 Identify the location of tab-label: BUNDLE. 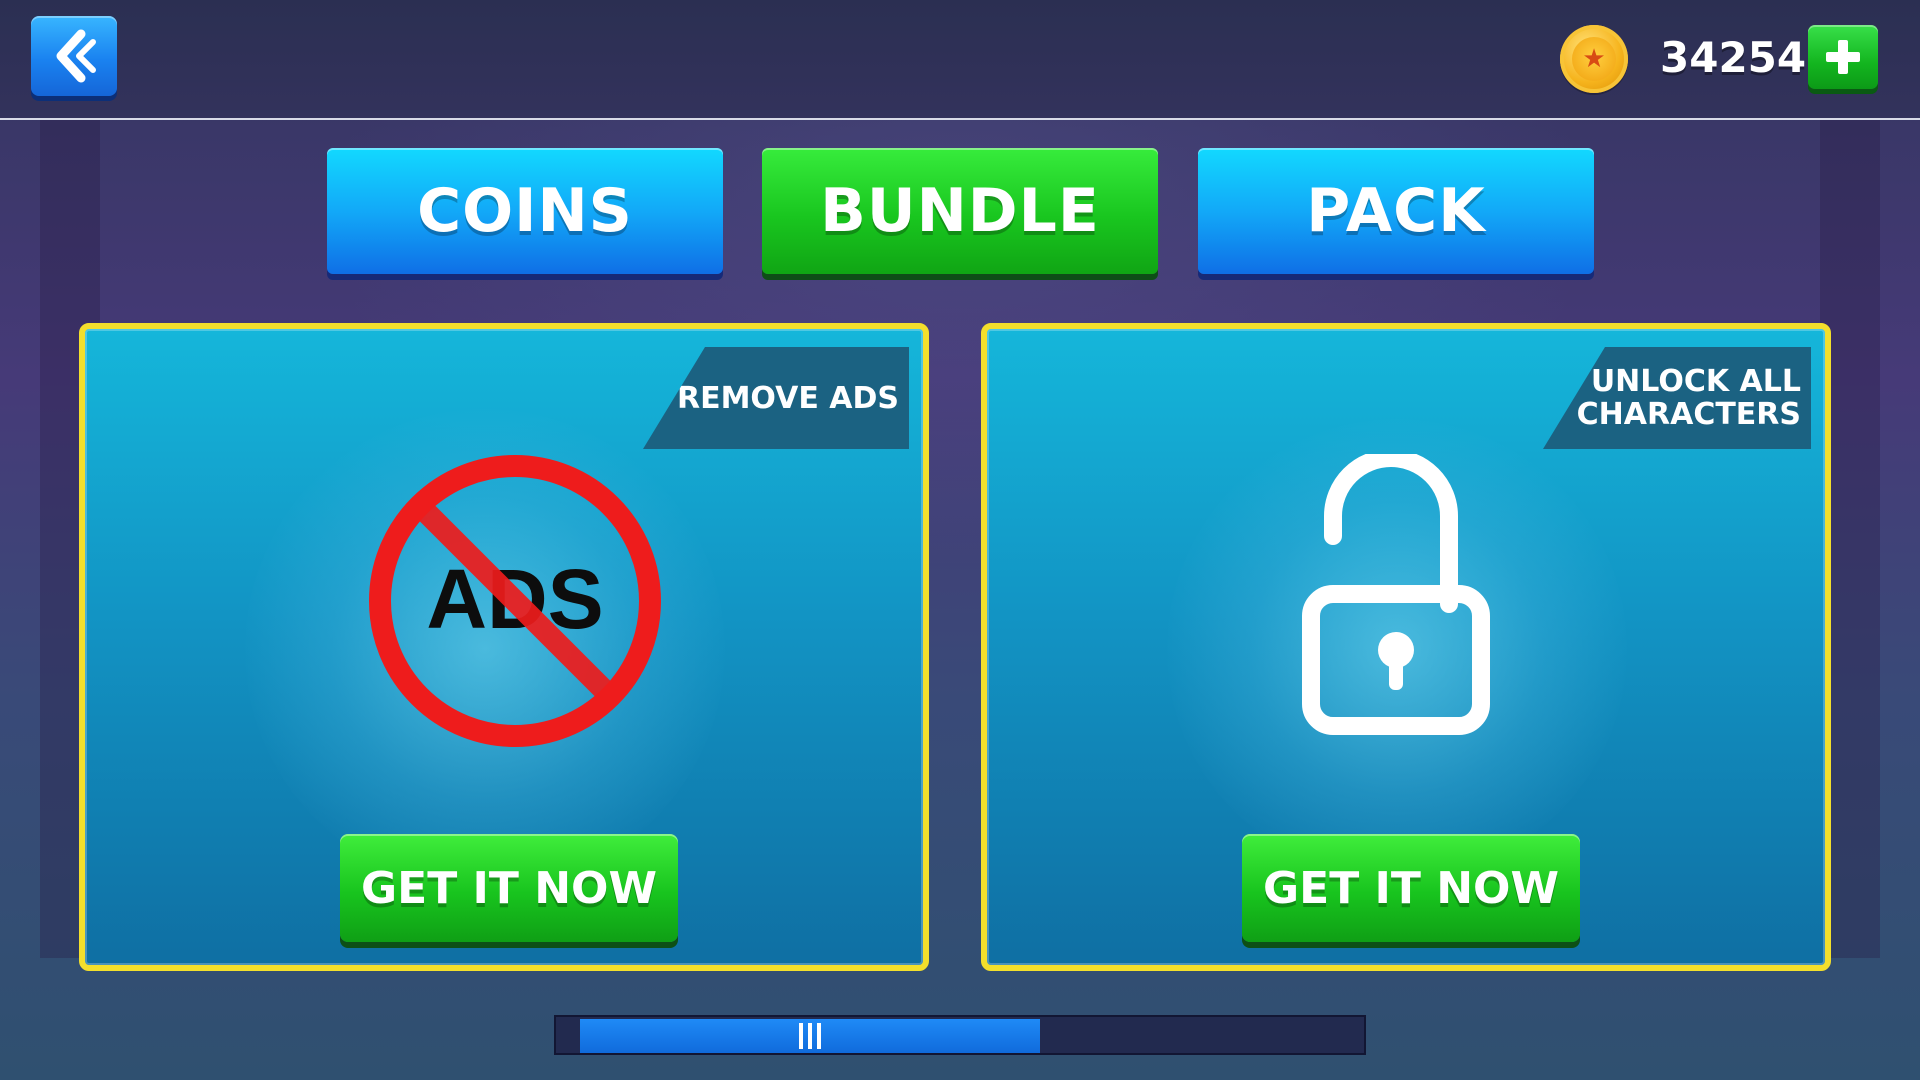
(960, 211).